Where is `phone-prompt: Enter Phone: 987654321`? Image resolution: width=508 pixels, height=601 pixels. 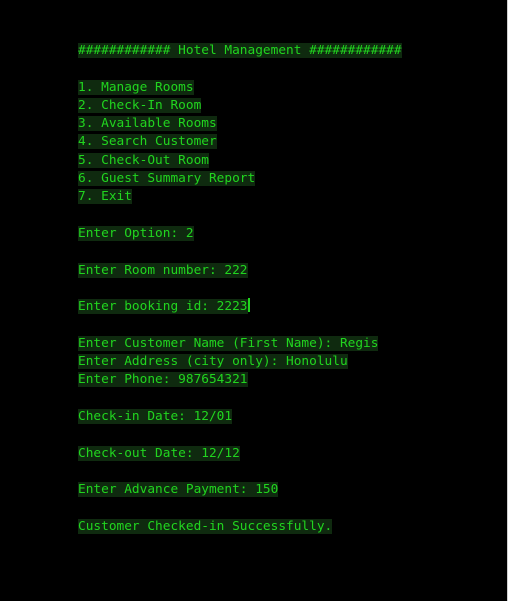
phone-prompt: Enter Phone: 987654321 is located at coordinates (163, 380).